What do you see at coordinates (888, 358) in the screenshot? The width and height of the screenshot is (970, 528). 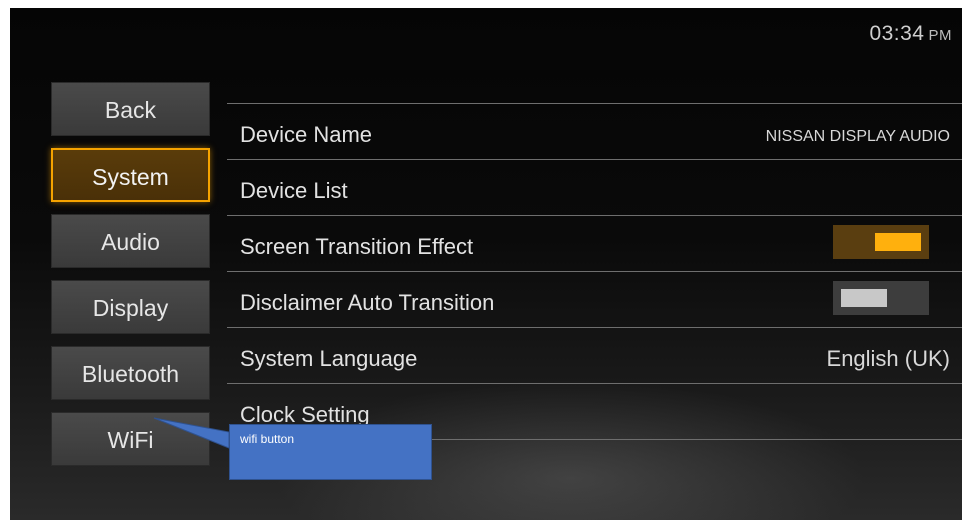 I see `language-value: English (UK)` at bounding box center [888, 358].